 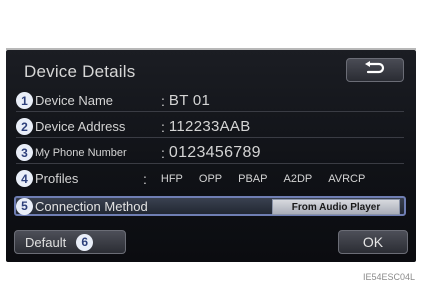 I want to click on connection-method-value: From Audio Player, so click(x=336, y=207).